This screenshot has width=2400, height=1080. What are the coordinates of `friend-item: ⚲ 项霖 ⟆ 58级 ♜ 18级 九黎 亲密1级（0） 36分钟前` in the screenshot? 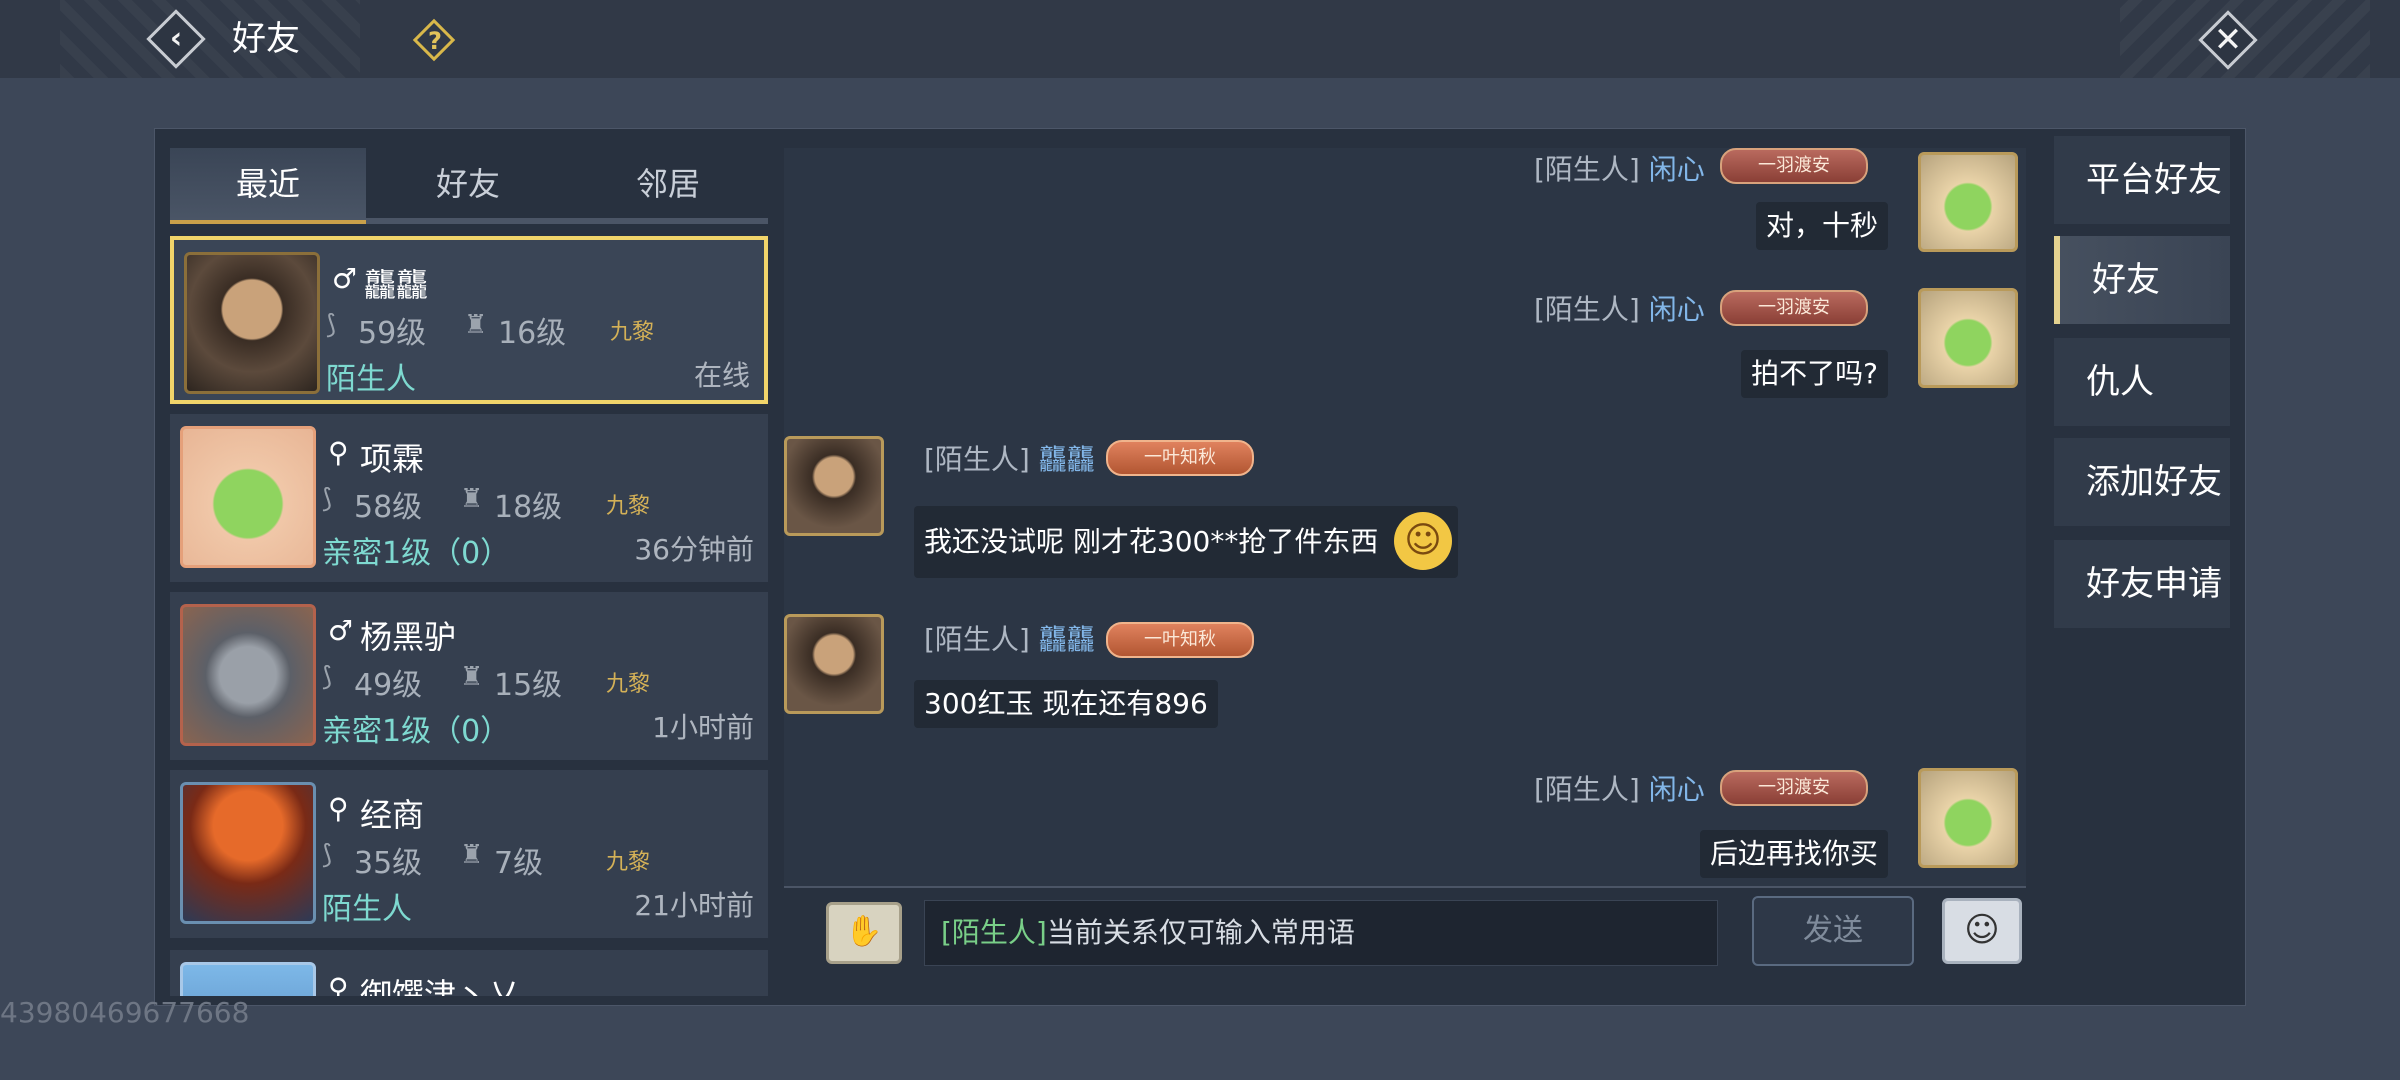 It's located at (469, 498).